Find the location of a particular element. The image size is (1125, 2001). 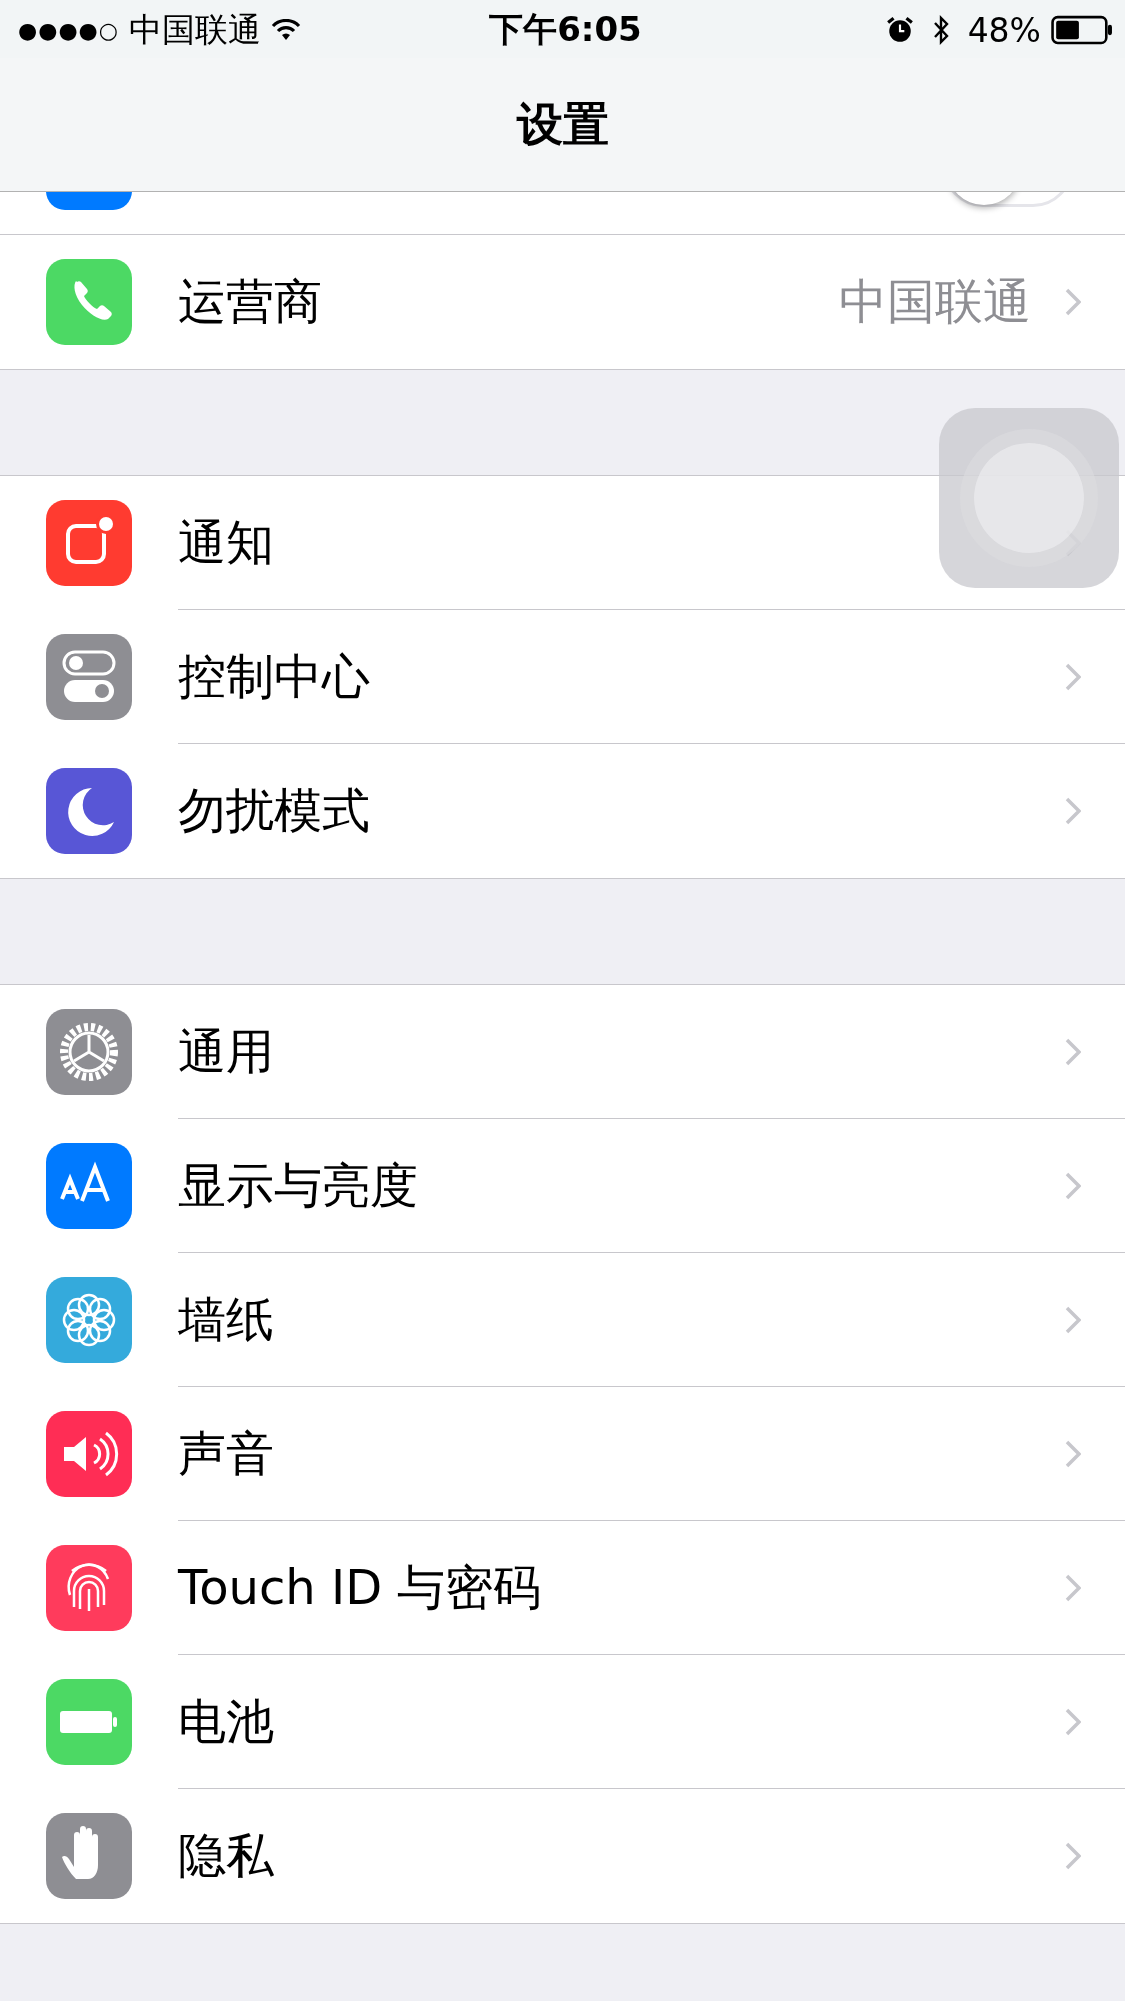

battery-icon is located at coordinates (1082, 30).